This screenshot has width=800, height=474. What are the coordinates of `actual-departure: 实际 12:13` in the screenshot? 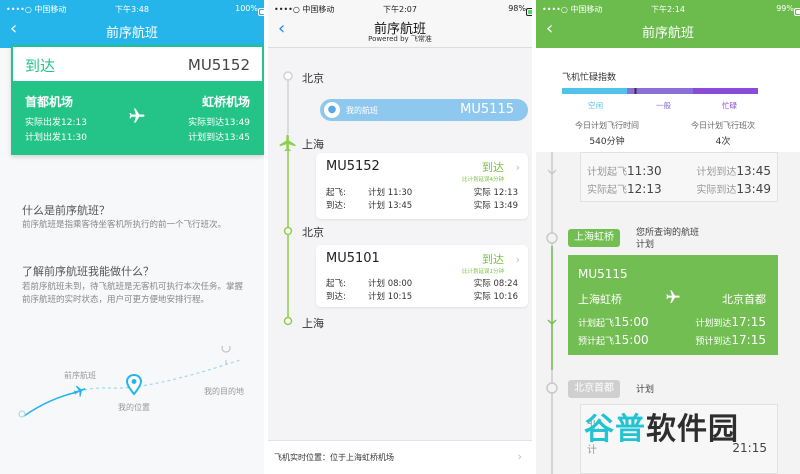 It's located at (495, 193).